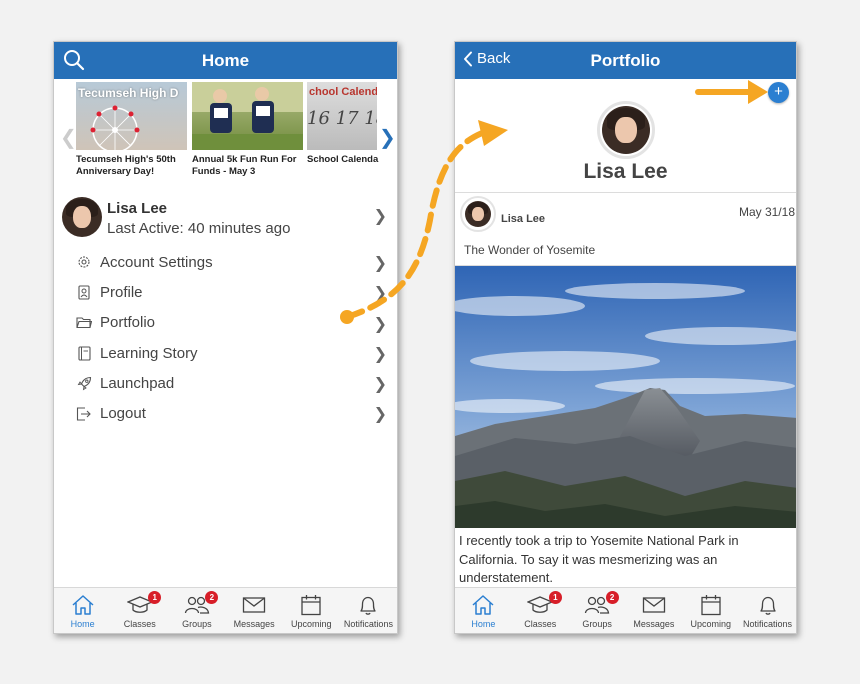 This screenshot has height=684, width=860. I want to click on logout-icon, so click(84, 414).